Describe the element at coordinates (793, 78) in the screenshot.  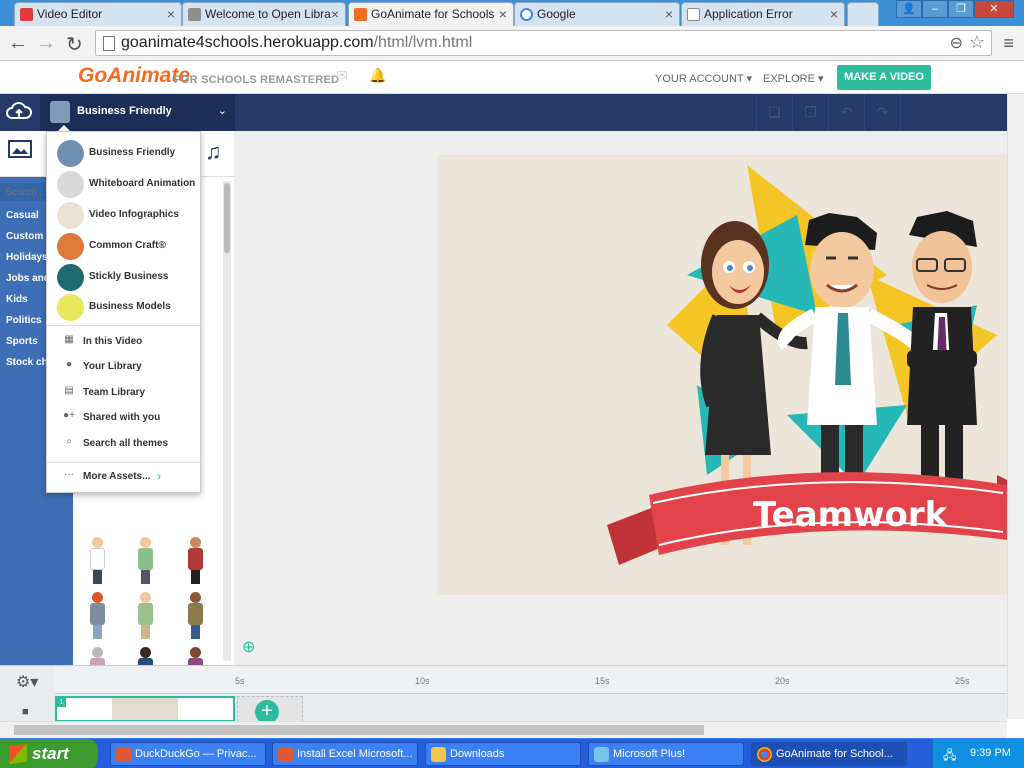
I see `explore-menu: EXPLORE ▾` at that location.